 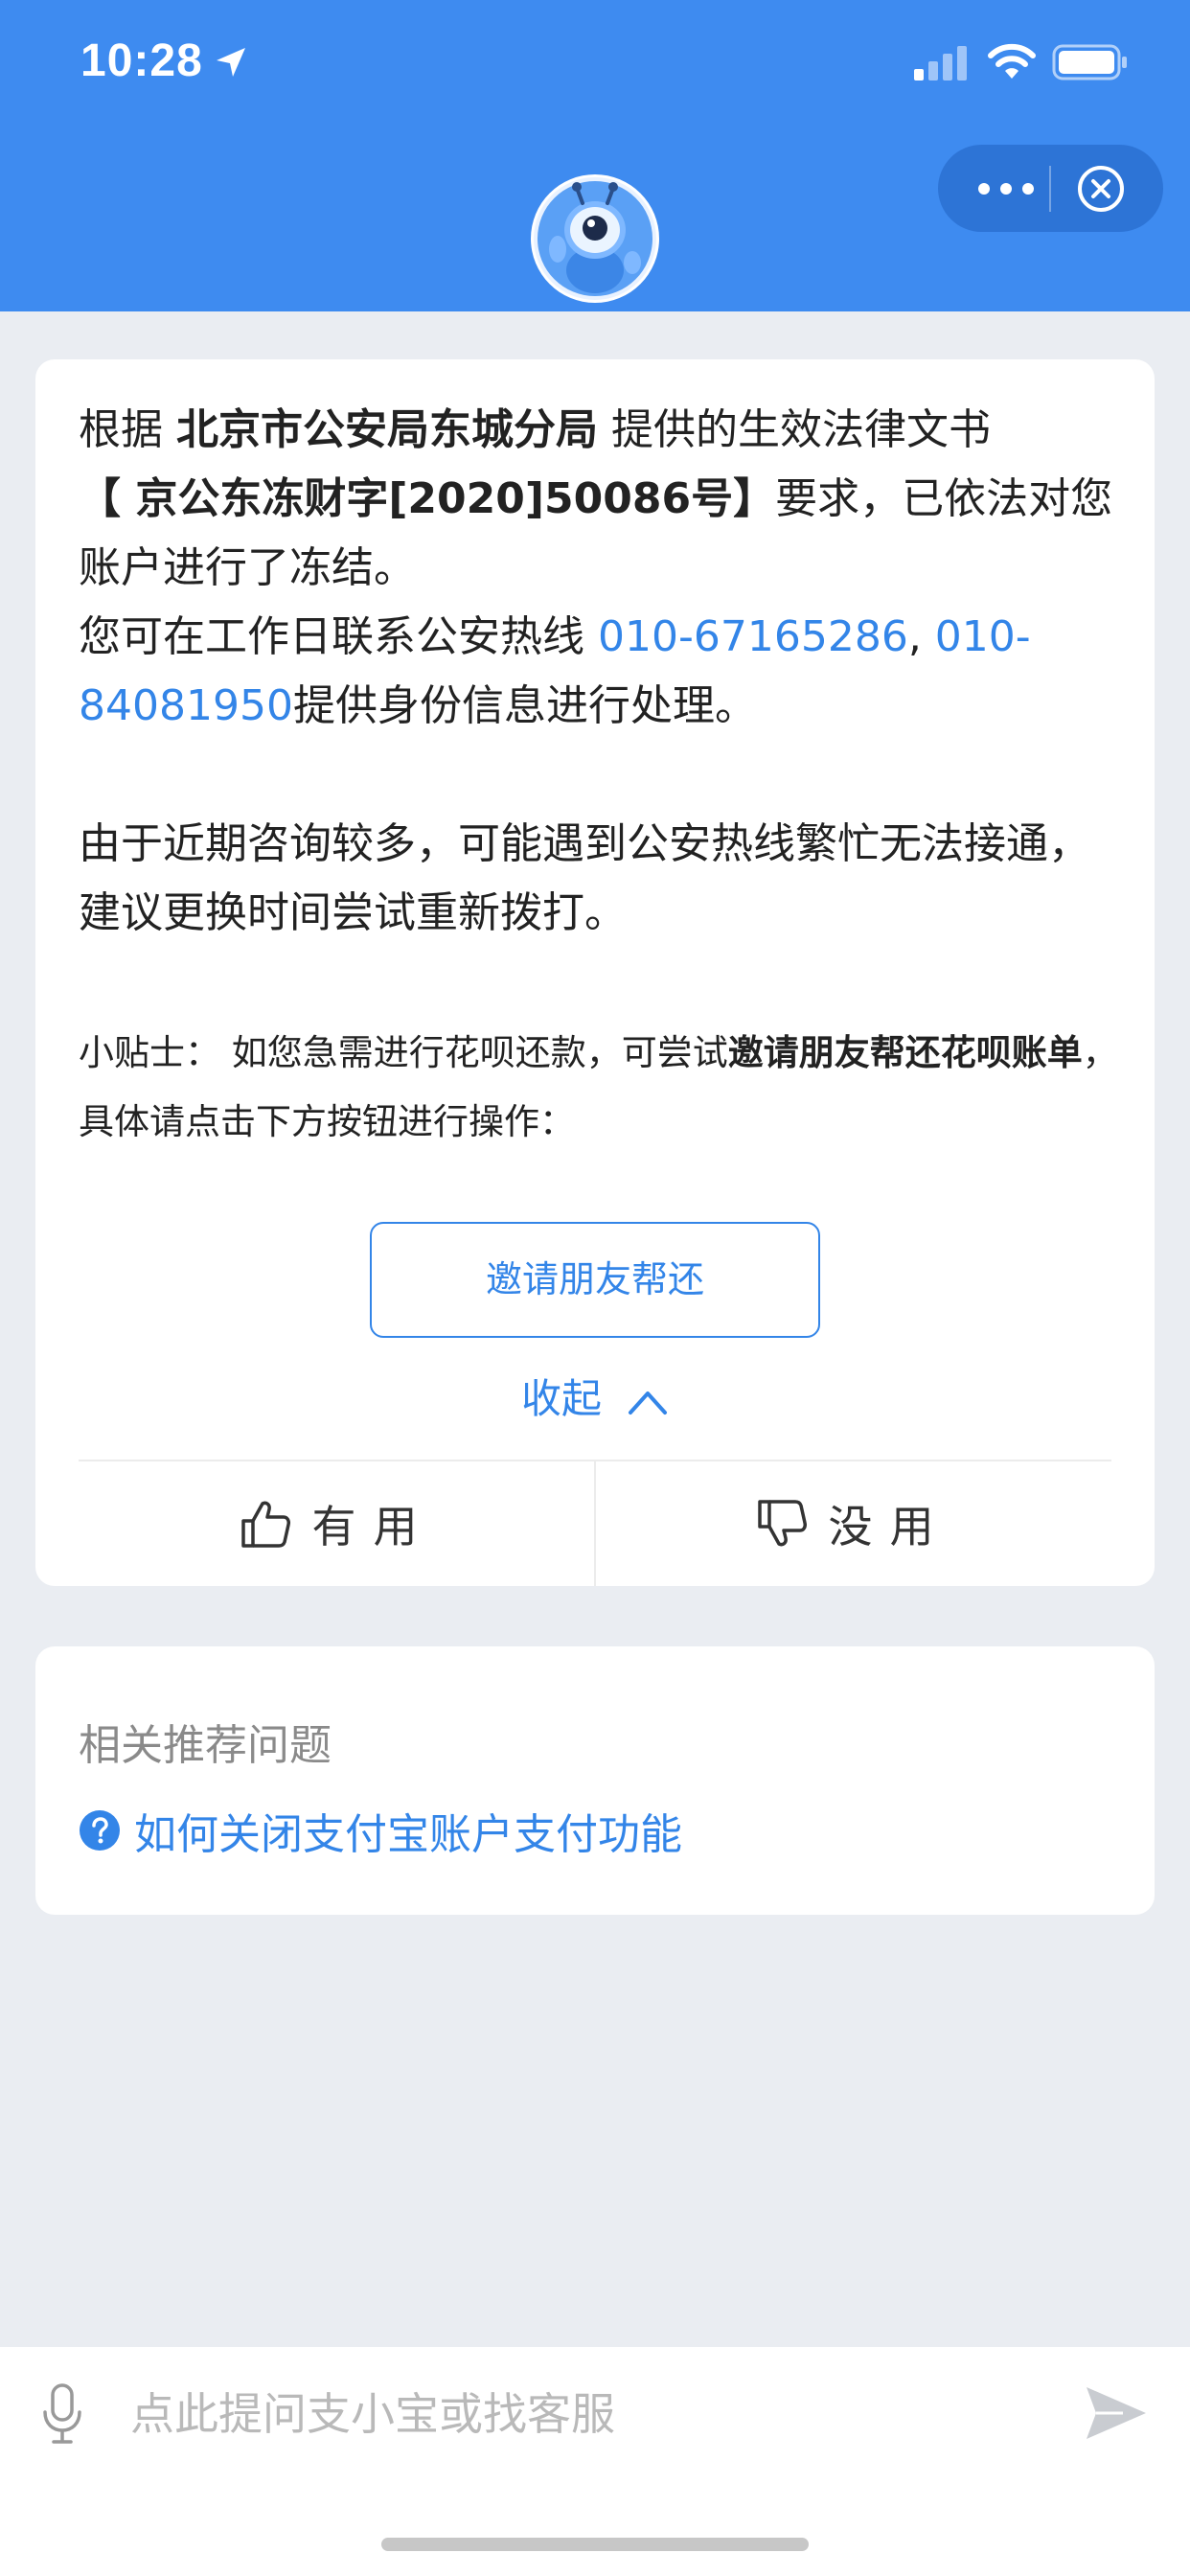 What do you see at coordinates (265, 1525) in the screenshot?
I see `thumbs-up-icon` at bounding box center [265, 1525].